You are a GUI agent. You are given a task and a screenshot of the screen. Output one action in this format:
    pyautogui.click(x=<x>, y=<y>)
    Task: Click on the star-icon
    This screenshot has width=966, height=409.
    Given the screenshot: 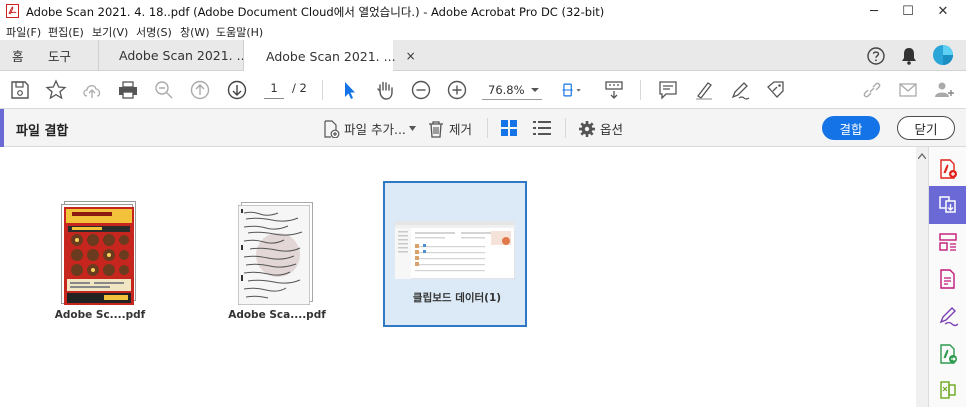 What is the action you would take?
    pyautogui.click(x=56, y=89)
    